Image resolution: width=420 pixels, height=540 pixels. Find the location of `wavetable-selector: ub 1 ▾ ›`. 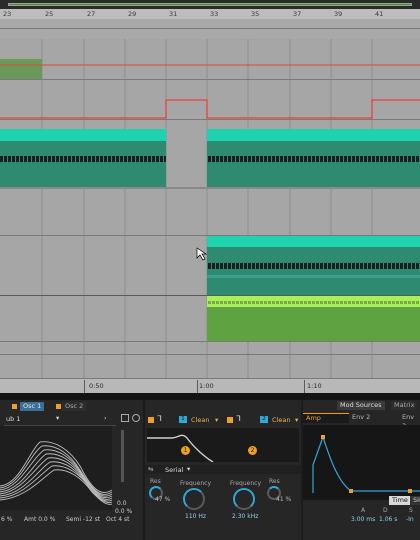

wavetable-selector: ub 1 ▾ › is located at coordinates (60, 419).